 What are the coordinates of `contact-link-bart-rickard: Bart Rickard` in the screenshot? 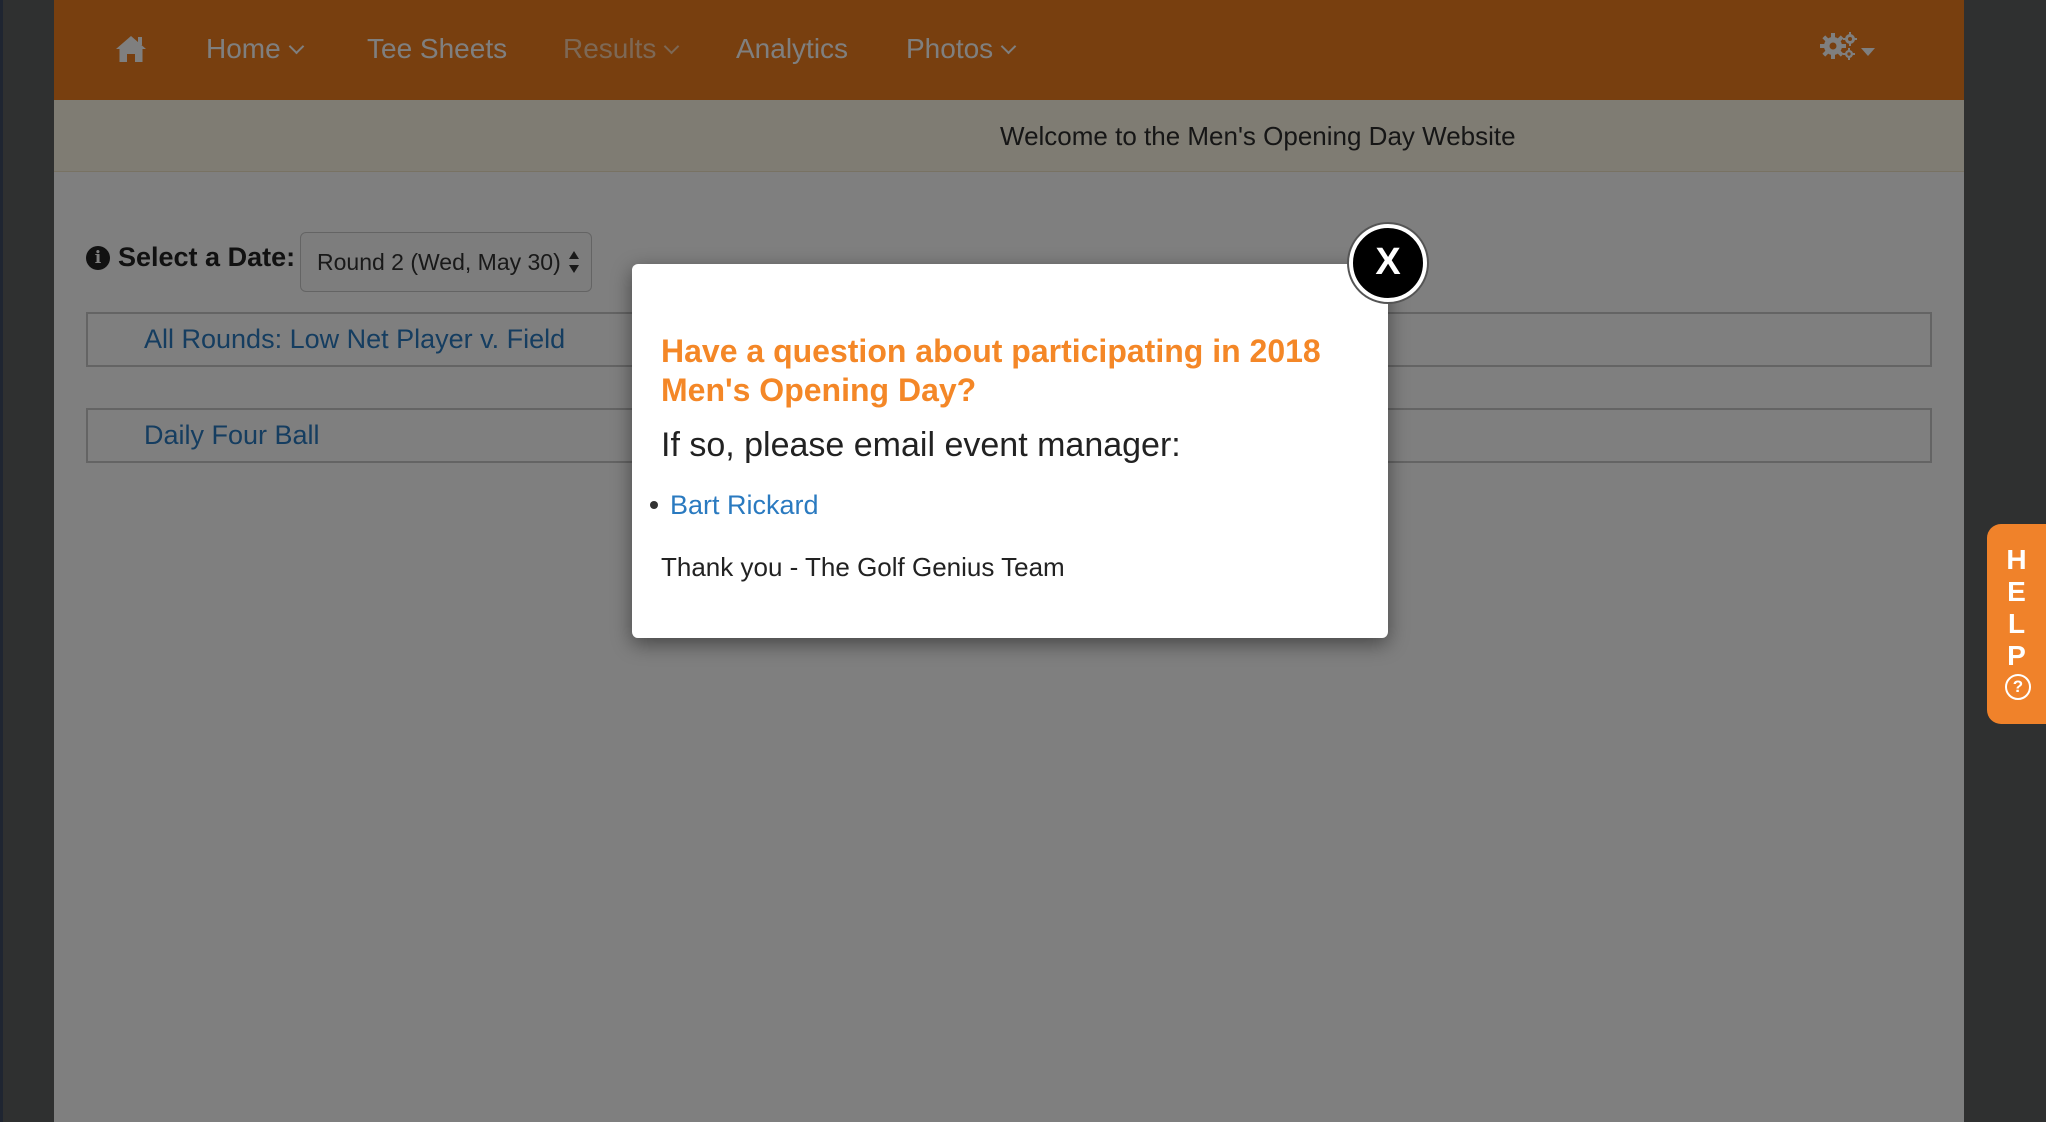 It's located at (744, 505).